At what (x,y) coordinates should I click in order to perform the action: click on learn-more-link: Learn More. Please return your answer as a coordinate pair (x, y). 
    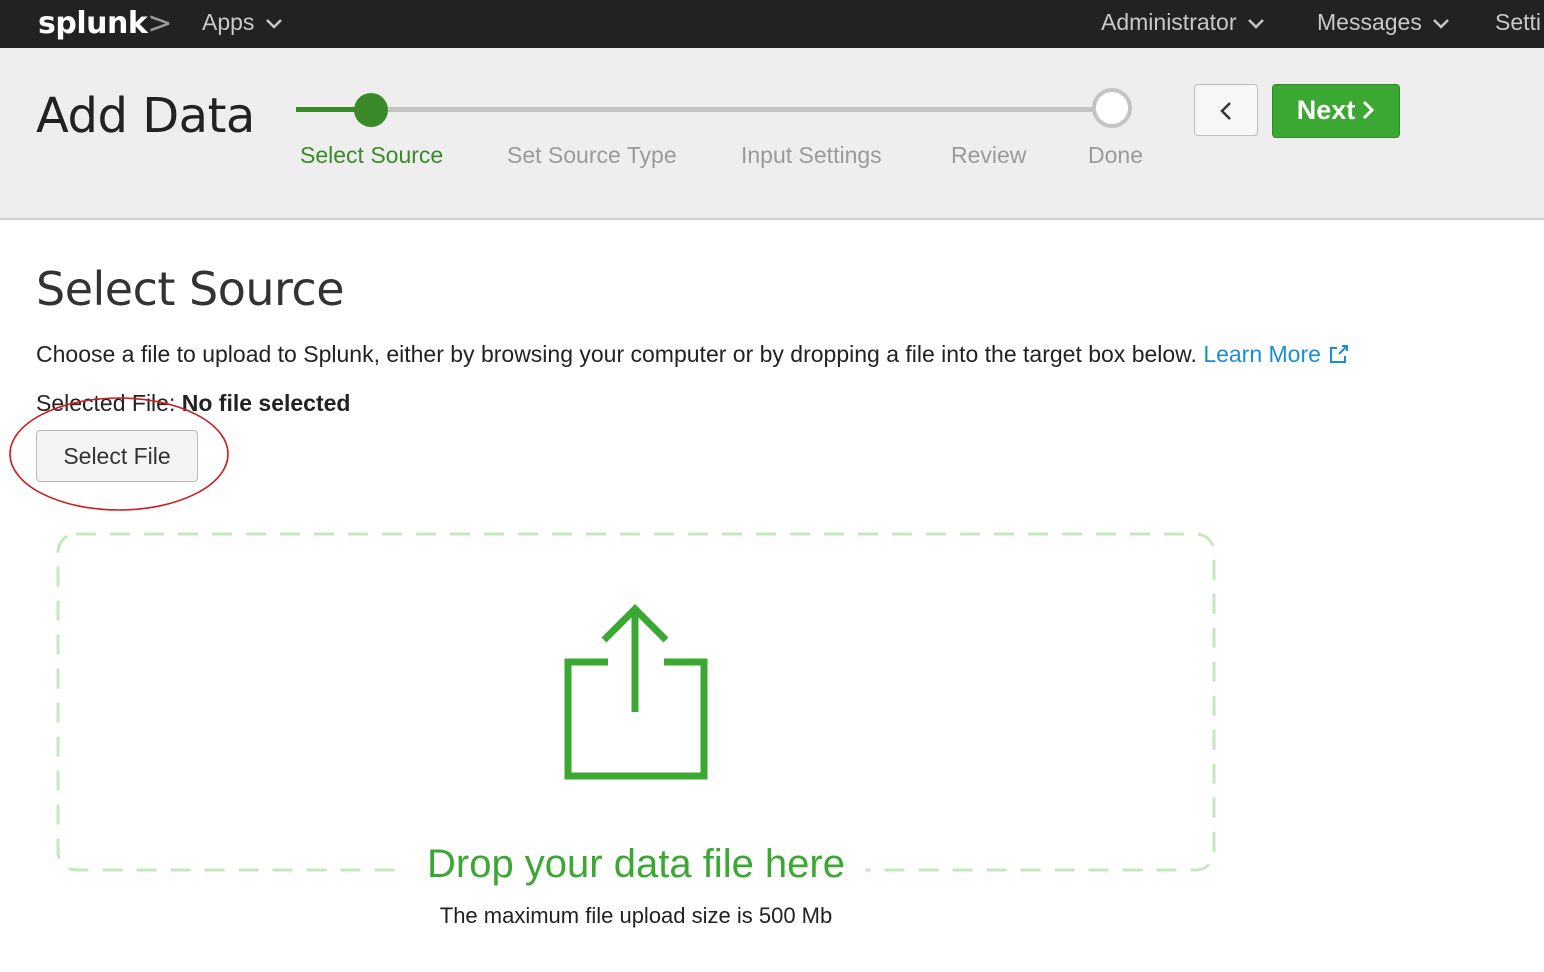
    Looking at the image, I should click on (1276, 354).